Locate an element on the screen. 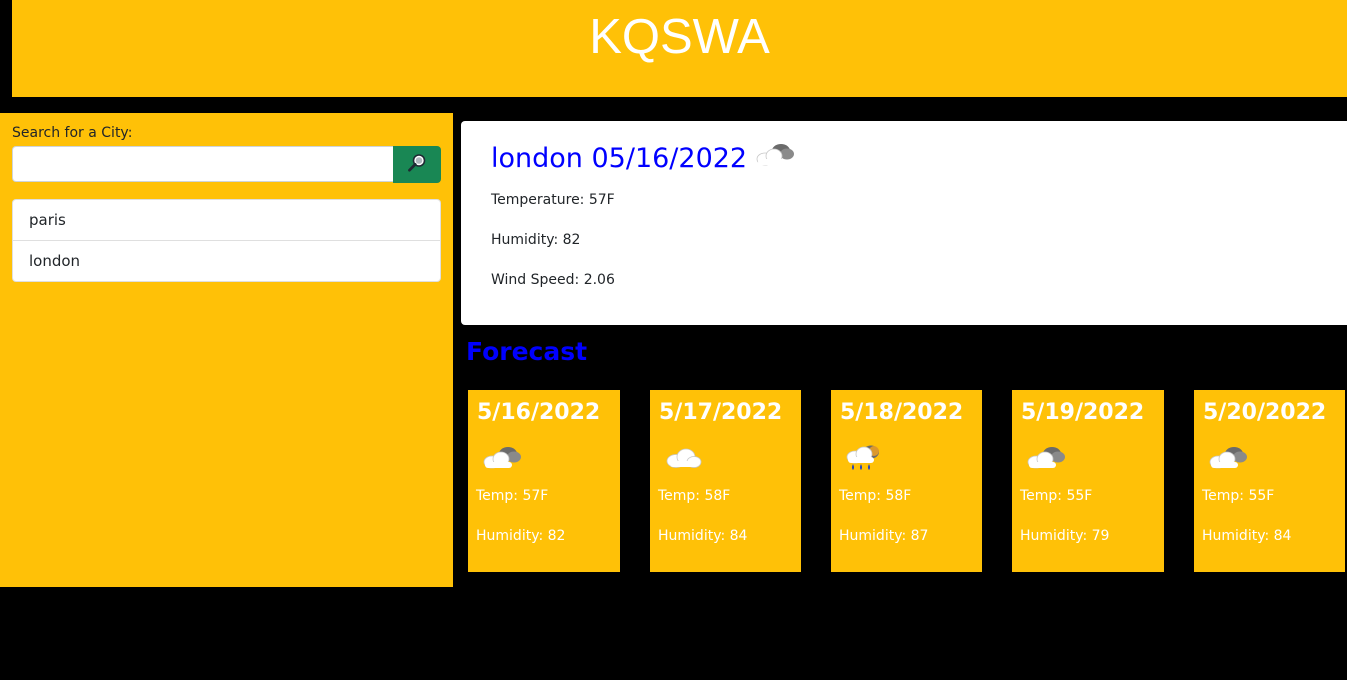 The height and width of the screenshot is (680, 1347). search-label: Search for a City: is located at coordinates (72, 133).